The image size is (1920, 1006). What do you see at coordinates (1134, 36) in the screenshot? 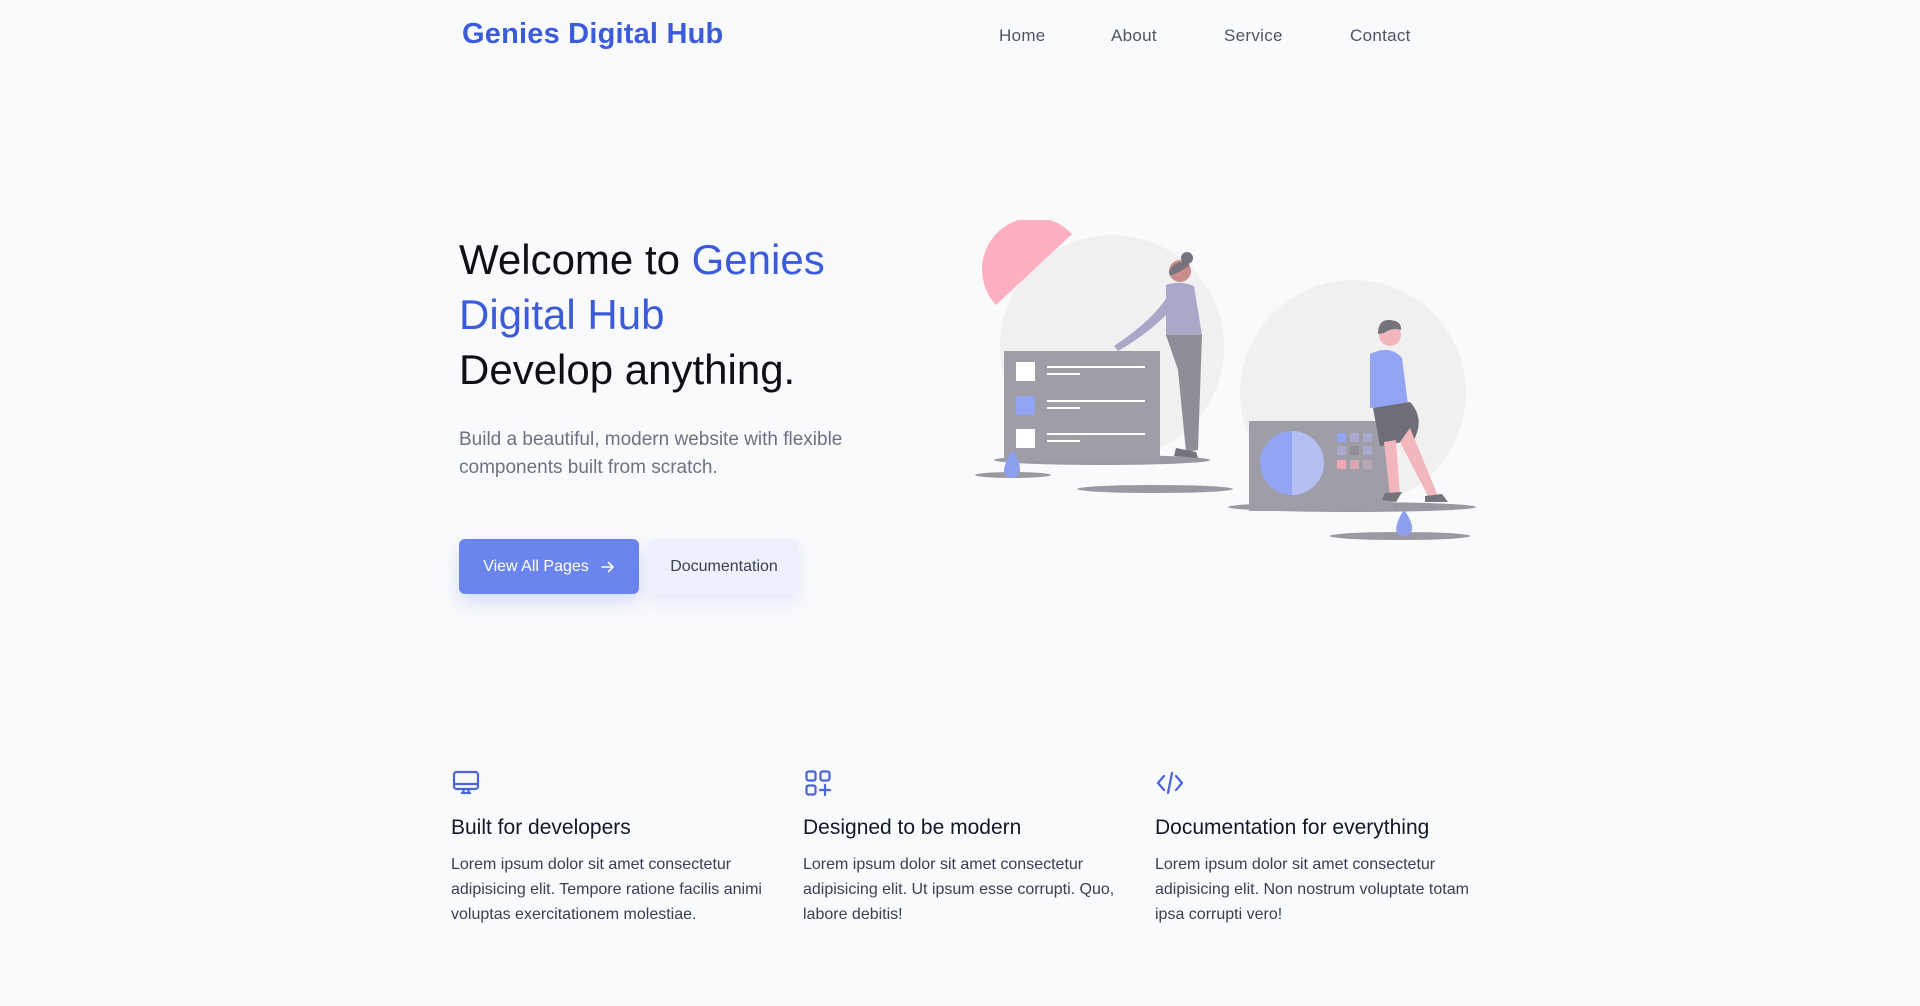
I see `nav-about: About` at bounding box center [1134, 36].